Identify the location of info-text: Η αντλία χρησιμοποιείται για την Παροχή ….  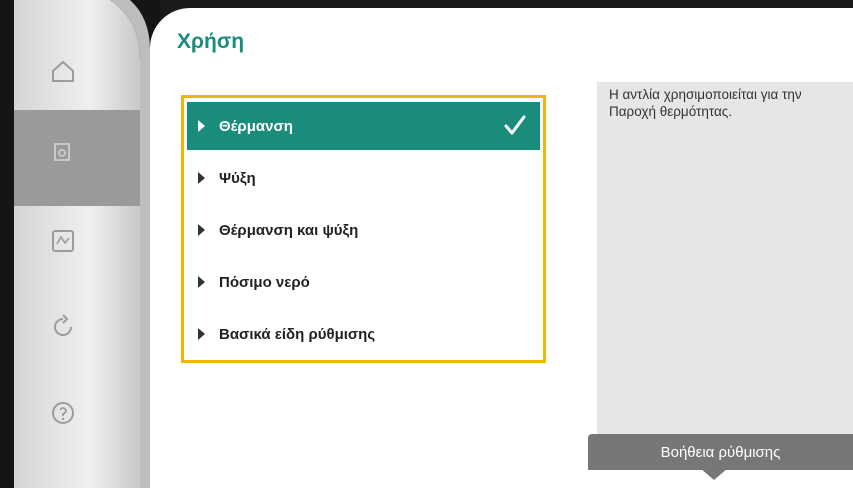
(705, 103).